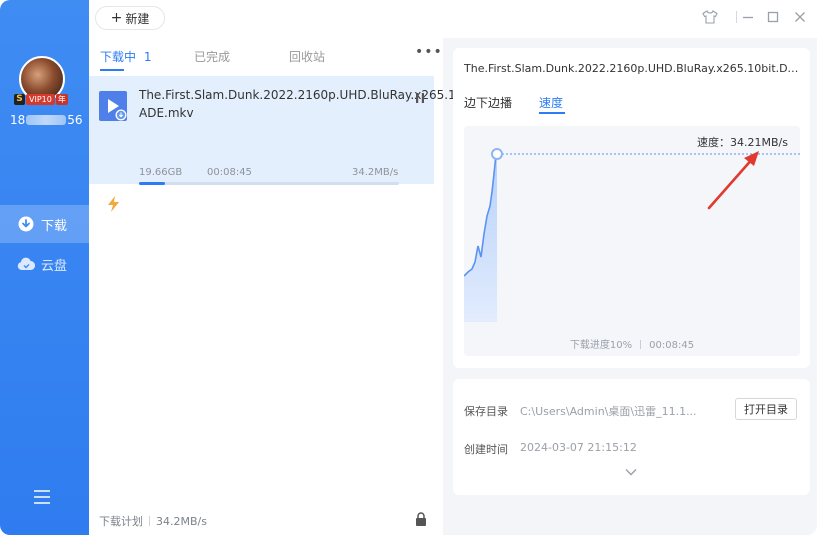  I want to click on minimize-icon, so click(748, 17).